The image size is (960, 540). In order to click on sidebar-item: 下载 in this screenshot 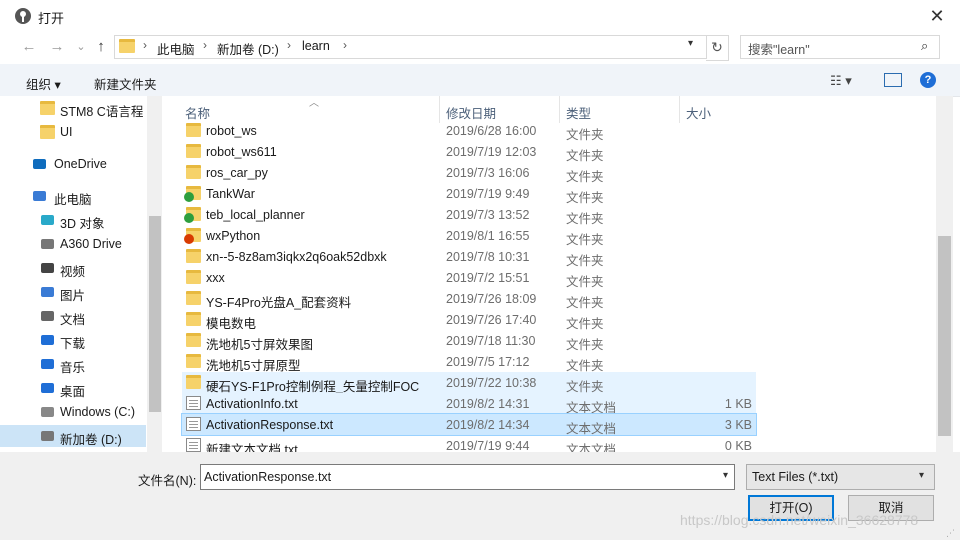, I will do `click(73, 340)`.